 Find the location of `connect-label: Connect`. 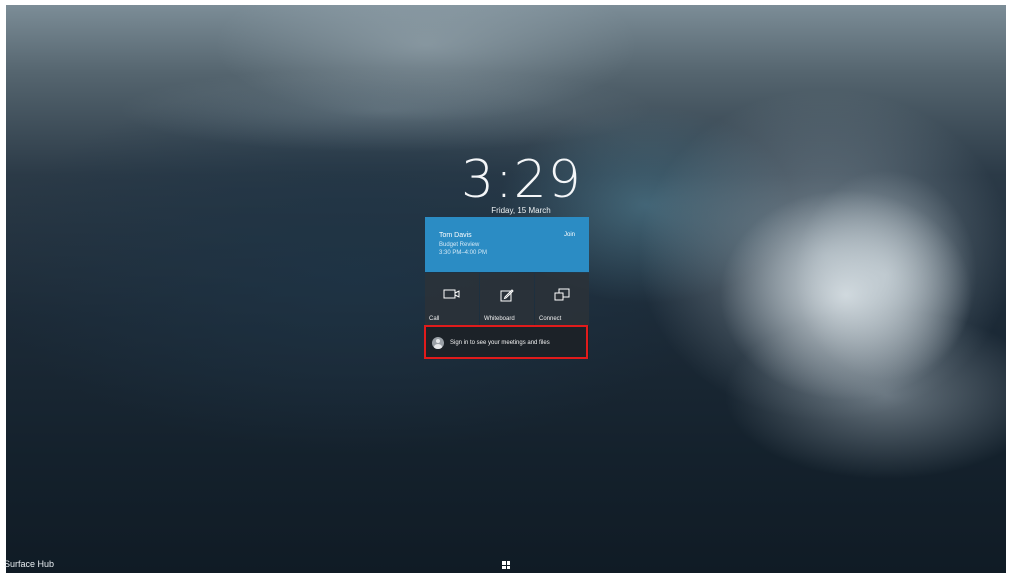

connect-label: Connect is located at coordinates (550, 319).